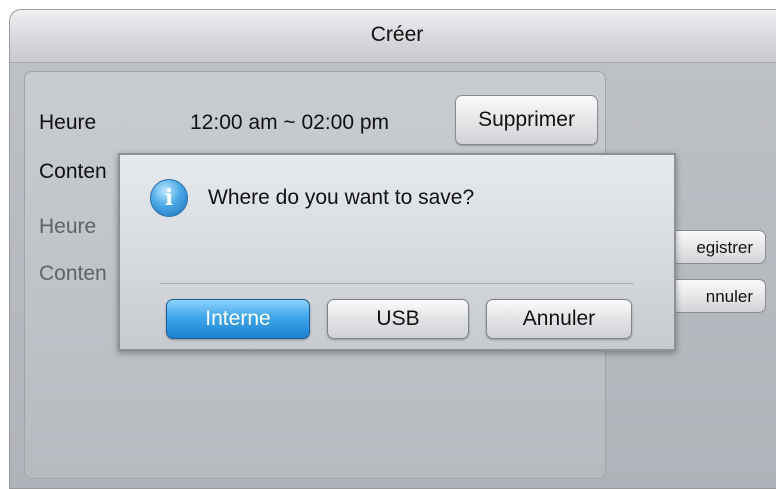 This screenshot has height=489, width=776. What do you see at coordinates (169, 198) in the screenshot?
I see `info-icon: i` at bounding box center [169, 198].